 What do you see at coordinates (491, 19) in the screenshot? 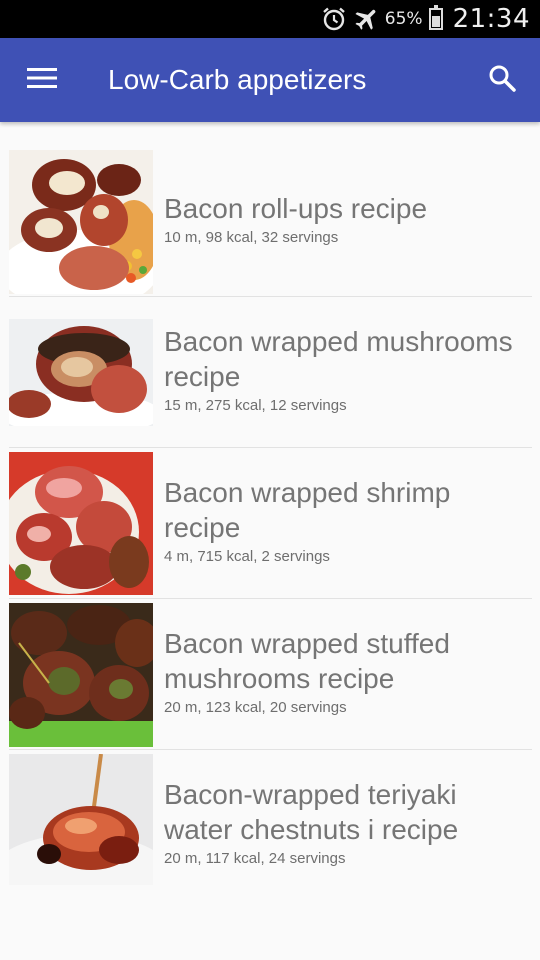
I see `status-clock: 21:34` at bounding box center [491, 19].